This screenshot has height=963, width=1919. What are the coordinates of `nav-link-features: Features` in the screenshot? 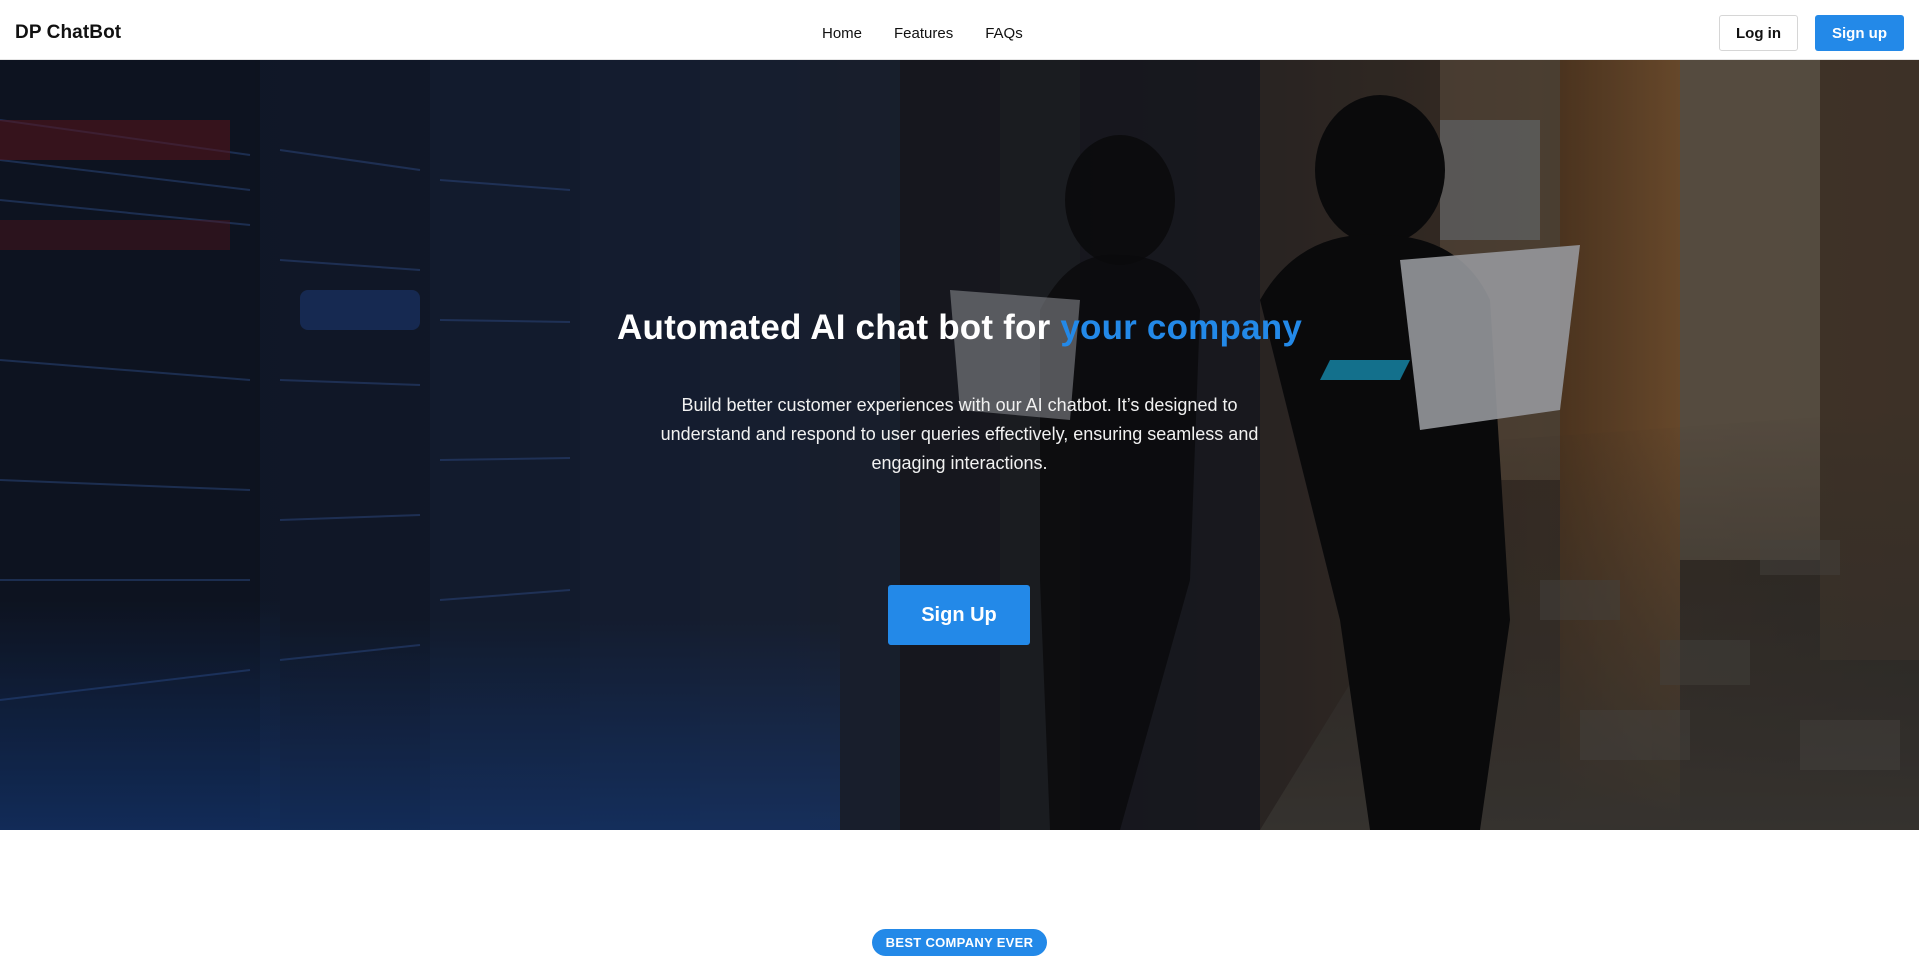 It's located at (923, 33).